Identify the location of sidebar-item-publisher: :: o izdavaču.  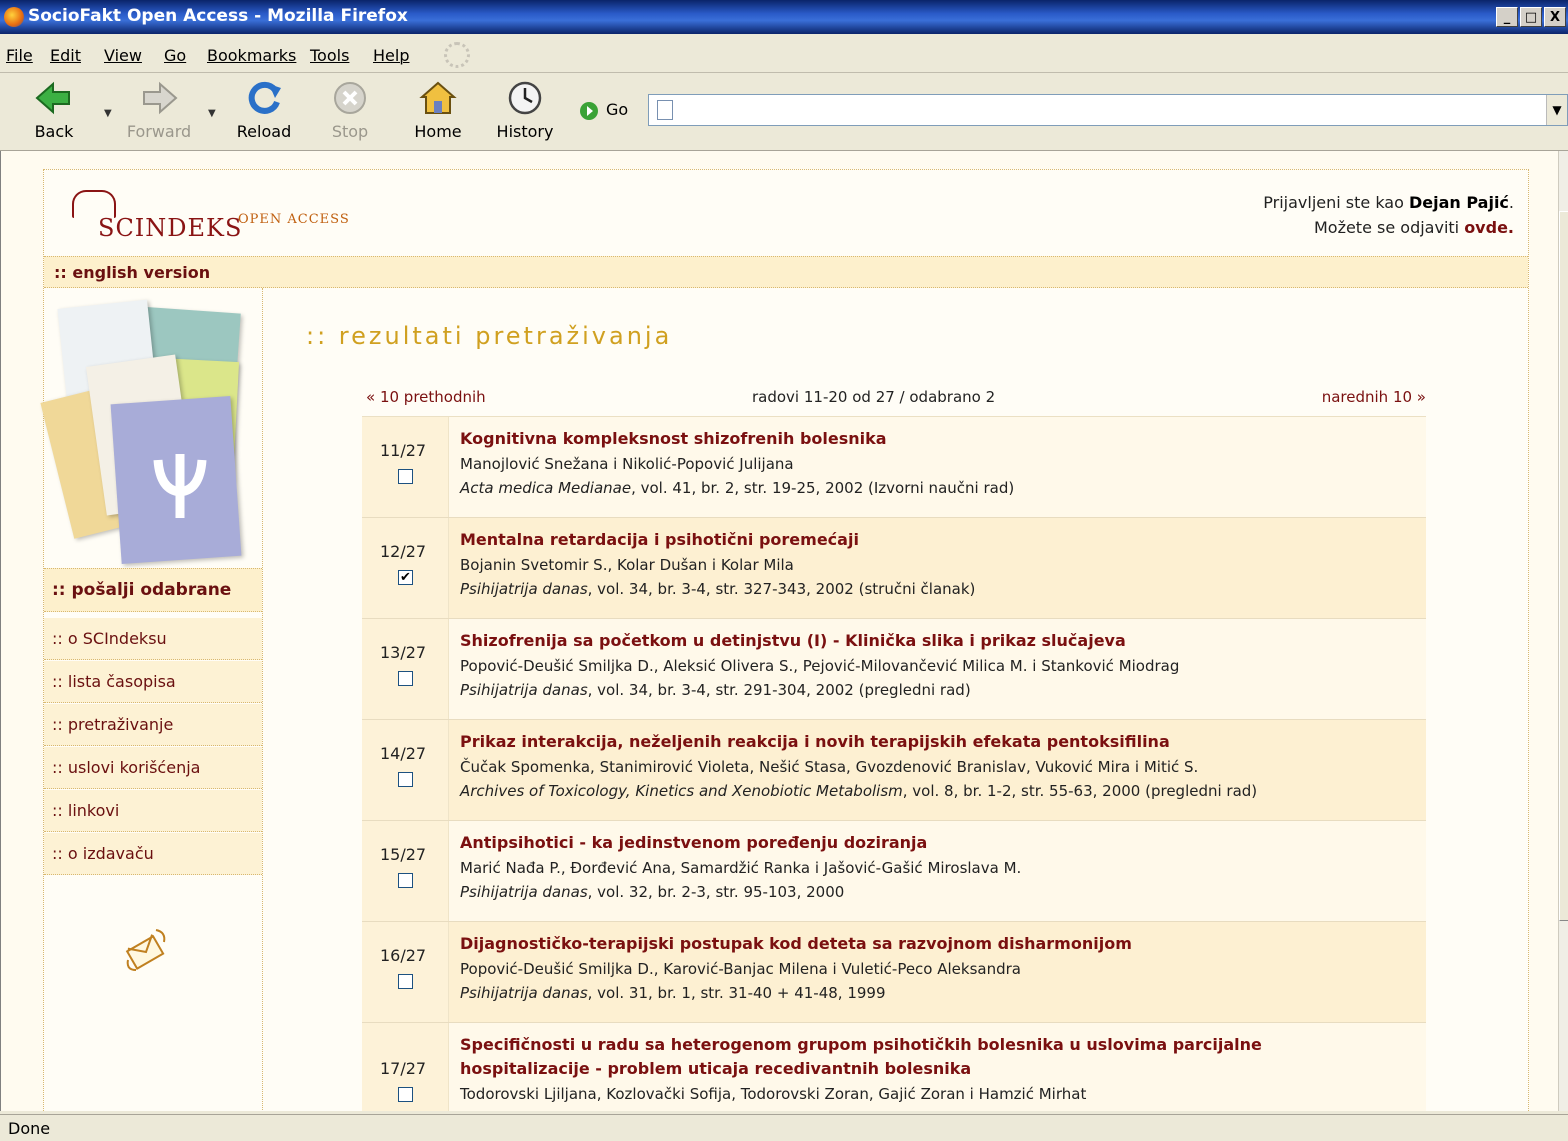
(153, 854).